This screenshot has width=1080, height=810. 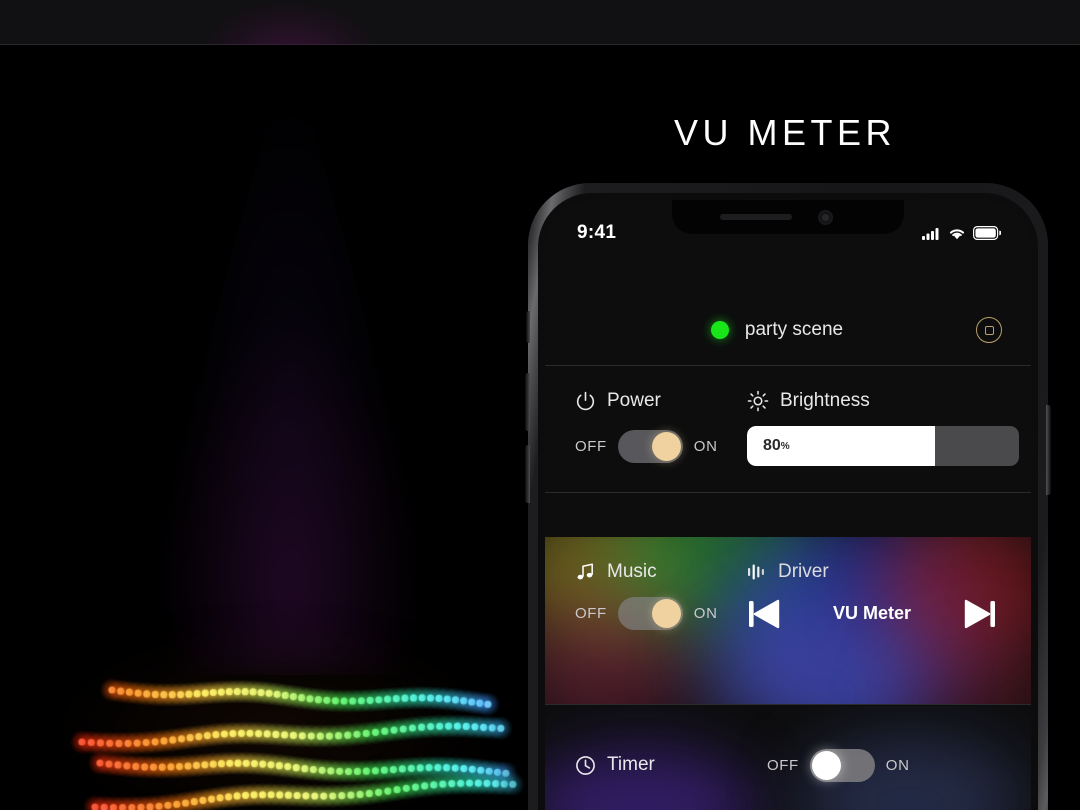 What do you see at coordinates (757, 572) in the screenshot?
I see `equalizer-bars-icon` at bounding box center [757, 572].